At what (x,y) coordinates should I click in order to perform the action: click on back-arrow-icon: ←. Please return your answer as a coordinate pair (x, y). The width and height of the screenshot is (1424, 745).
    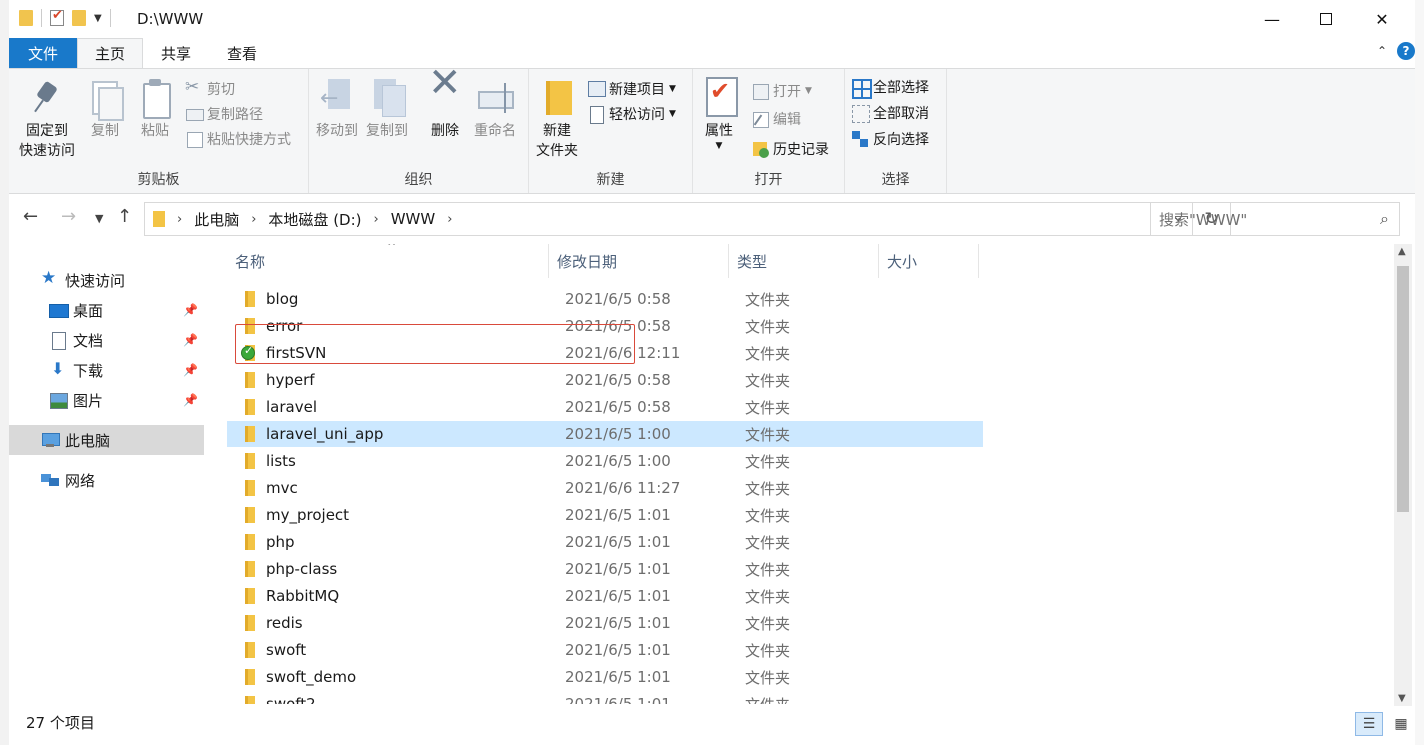
    Looking at the image, I should click on (30, 216).